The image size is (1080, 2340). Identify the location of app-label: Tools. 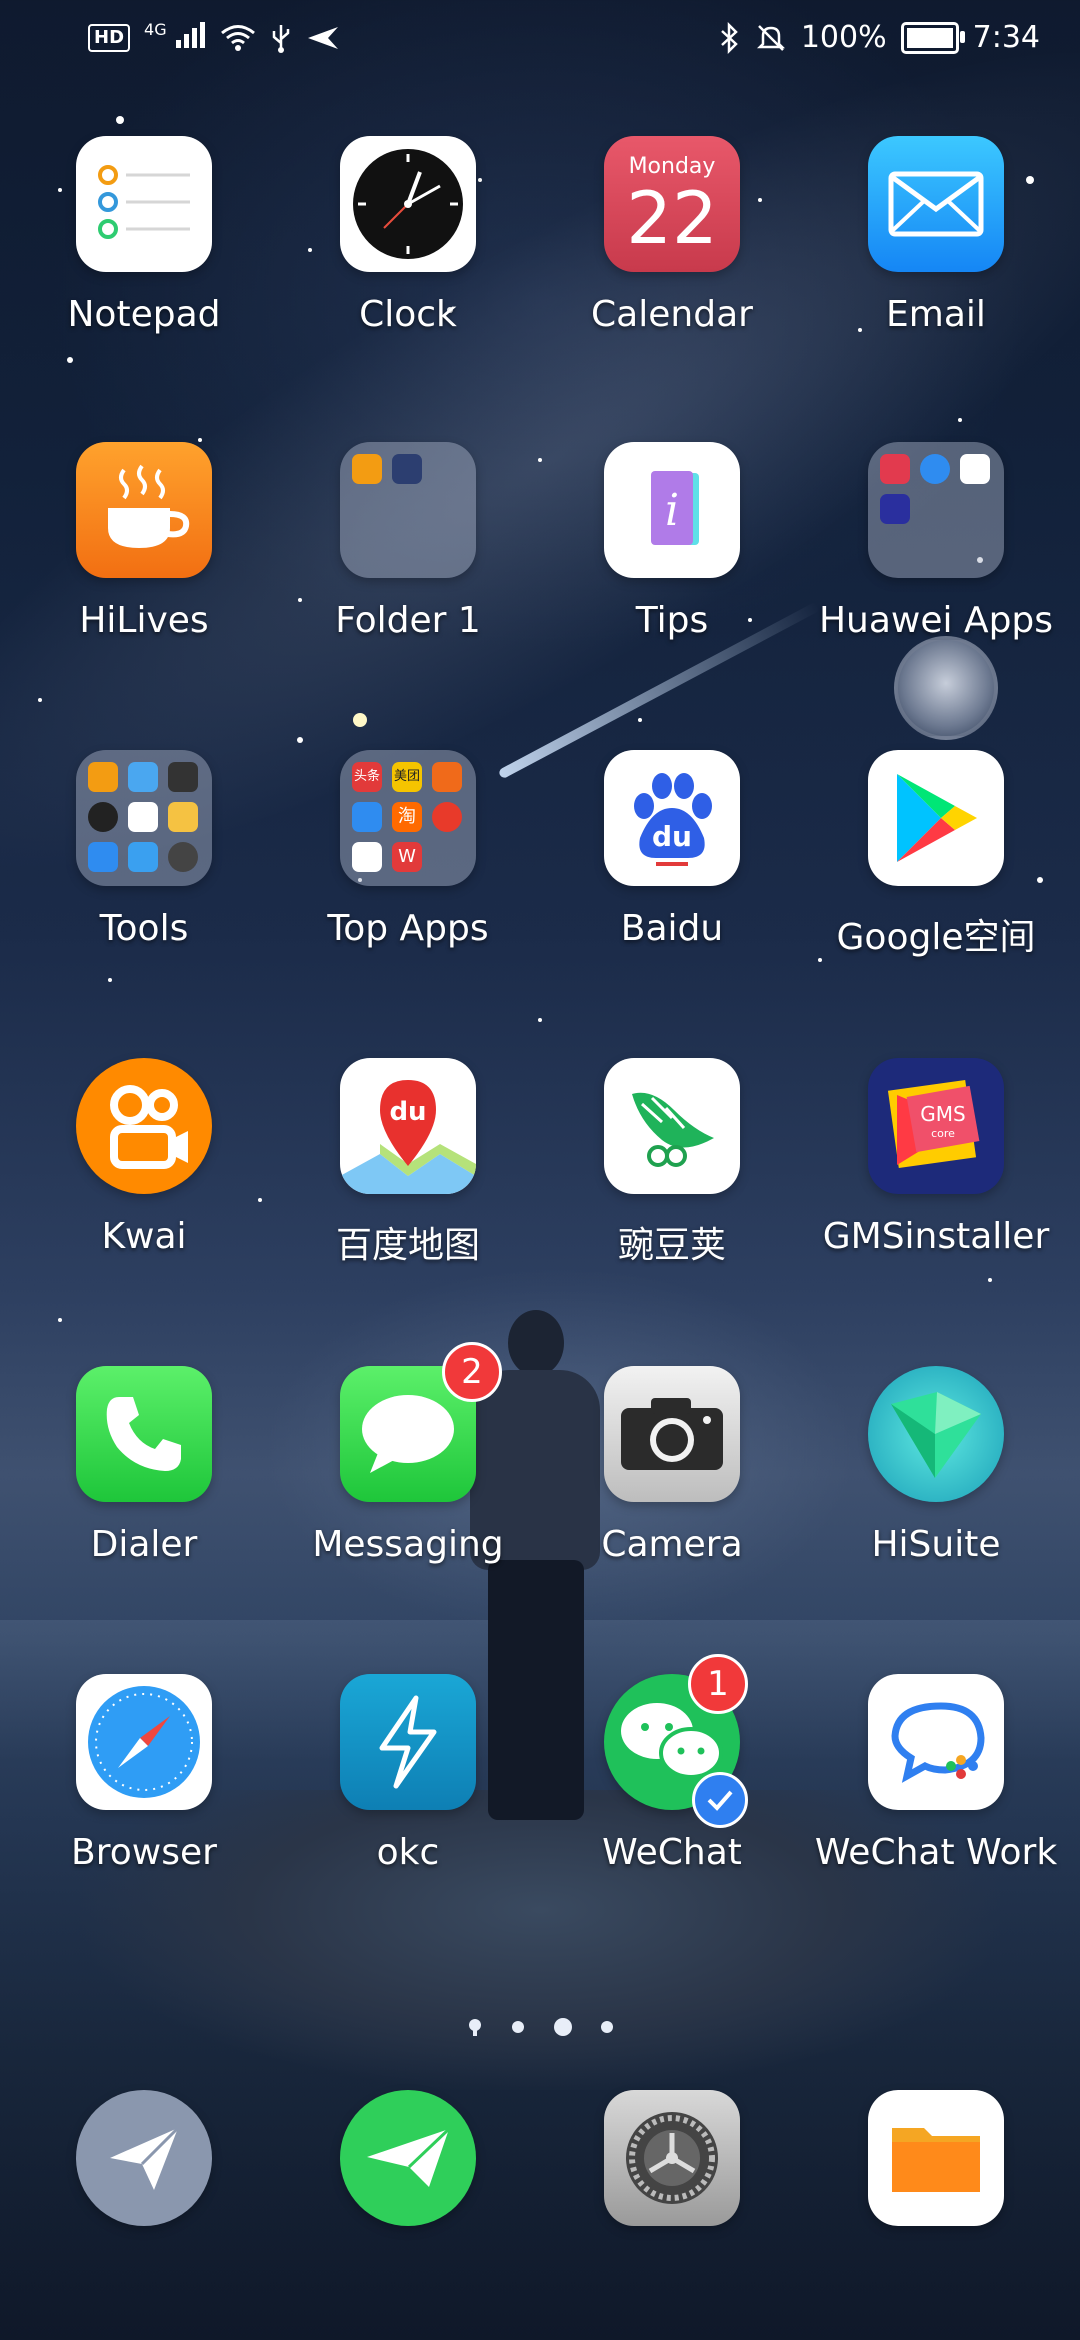
(144, 928).